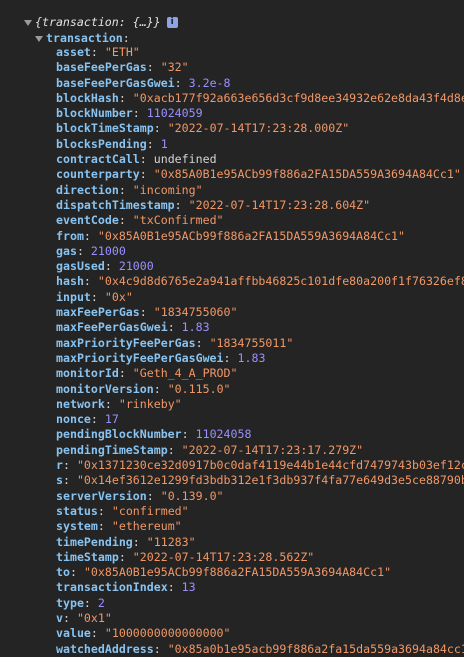 This screenshot has width=464, height=657. I want to click on property-row: timePending: "11283", so click(260, 542).